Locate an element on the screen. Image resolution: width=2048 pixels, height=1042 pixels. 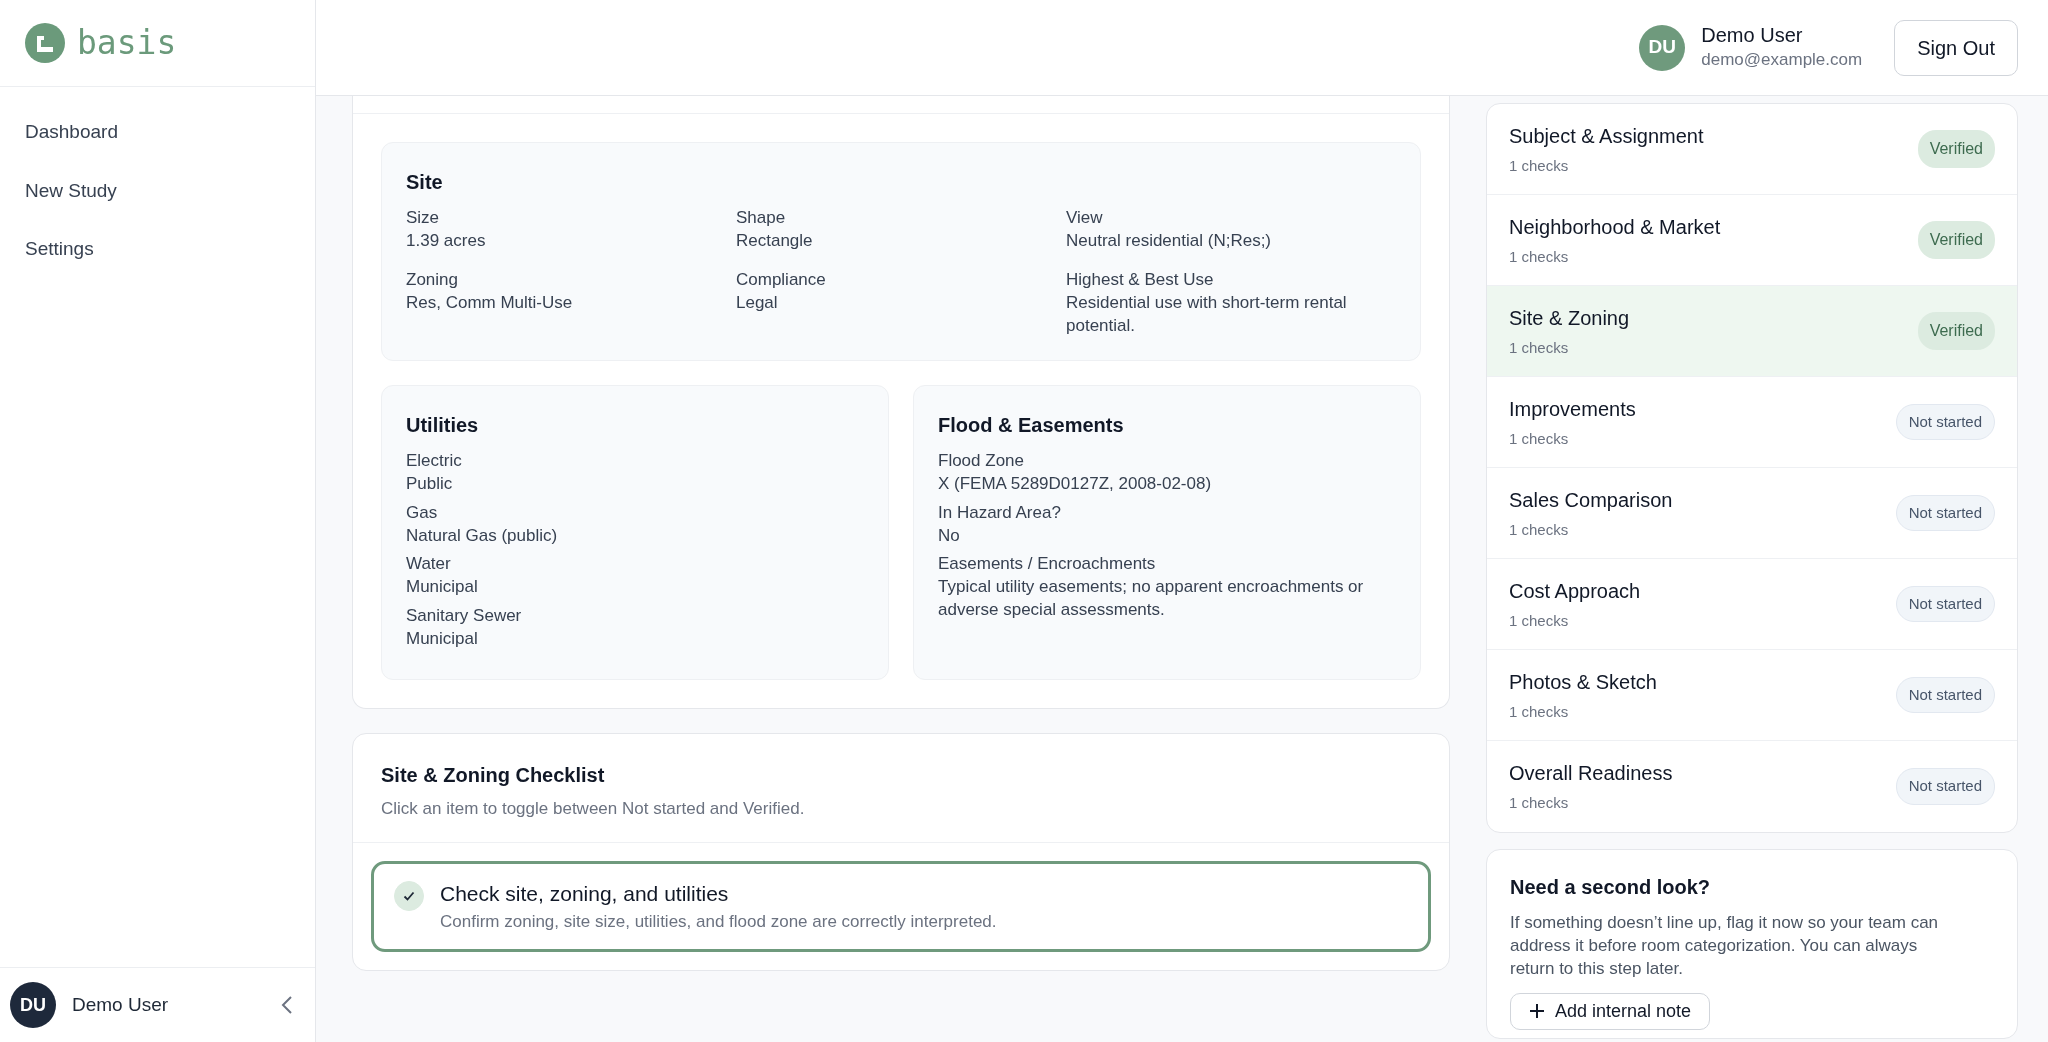
field-value: Typical utility easements; no apparent encroachments or adverse special assessments. is located at coordinates (1151, 599).